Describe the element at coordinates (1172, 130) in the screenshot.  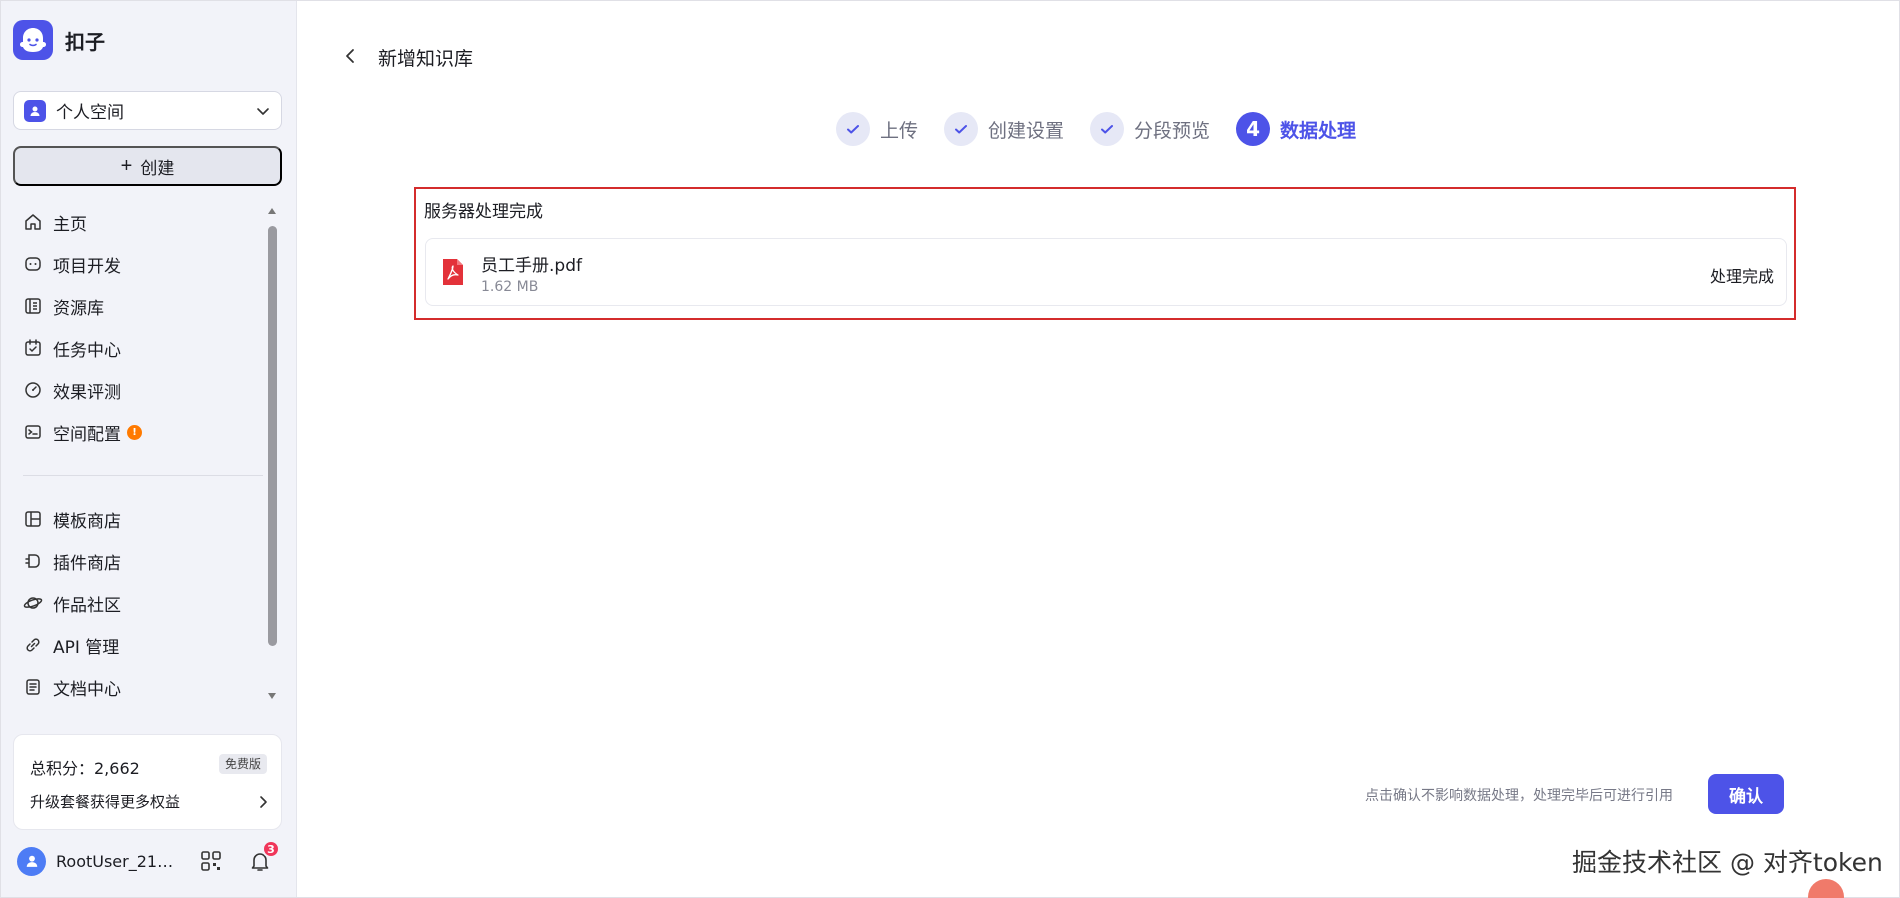
I see `step-label: 分段预览` at that location.